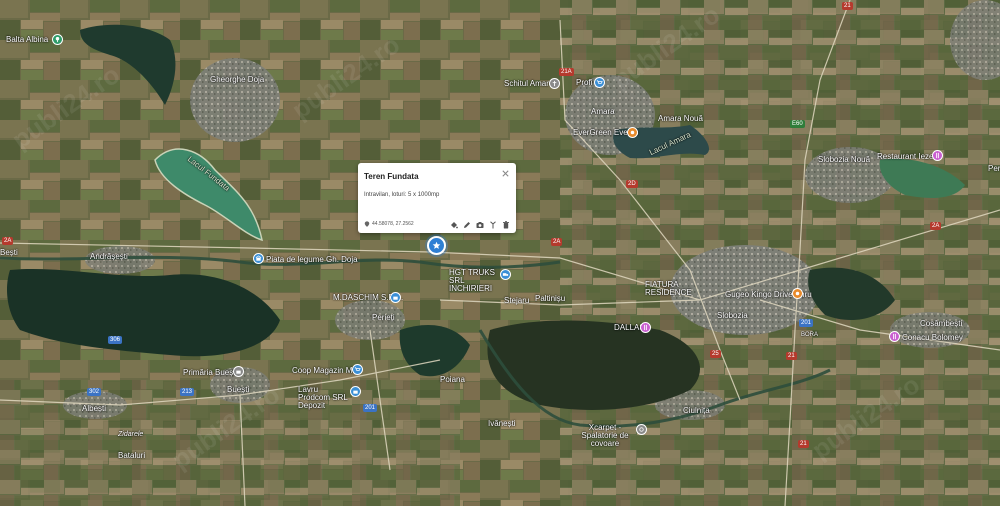 Image resolution: width=1000 pixels, height=506 pixels. I want to click on label-bataluri: Bataluri, so click(132, 455).